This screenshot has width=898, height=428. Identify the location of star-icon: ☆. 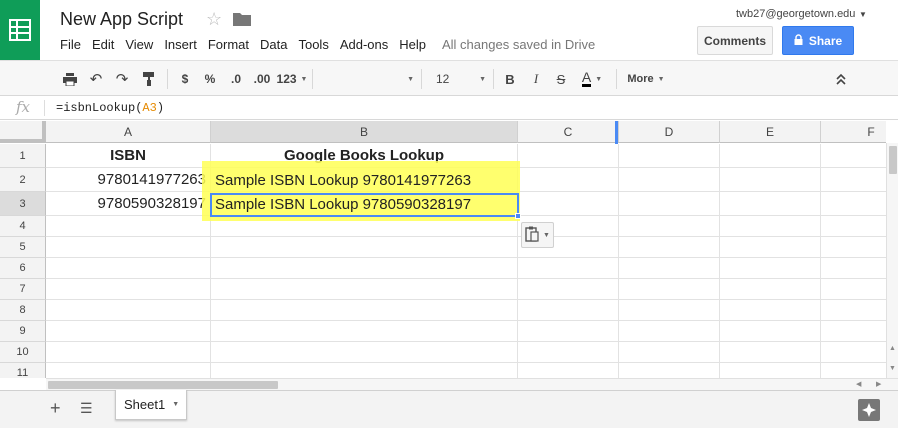
(214, 19).